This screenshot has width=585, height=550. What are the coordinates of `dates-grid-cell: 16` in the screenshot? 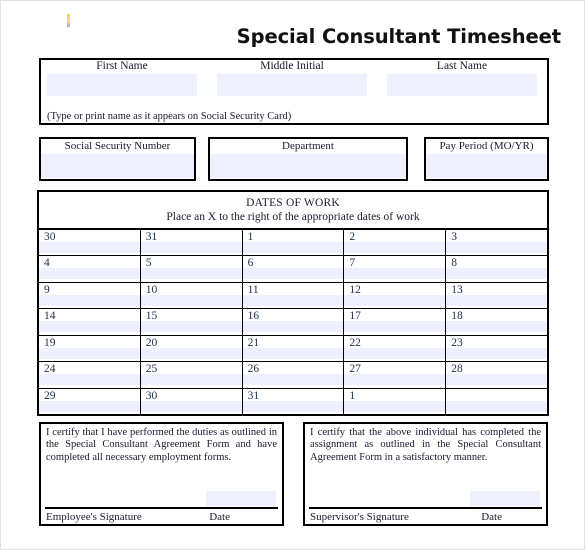 It's located at (293, 322).